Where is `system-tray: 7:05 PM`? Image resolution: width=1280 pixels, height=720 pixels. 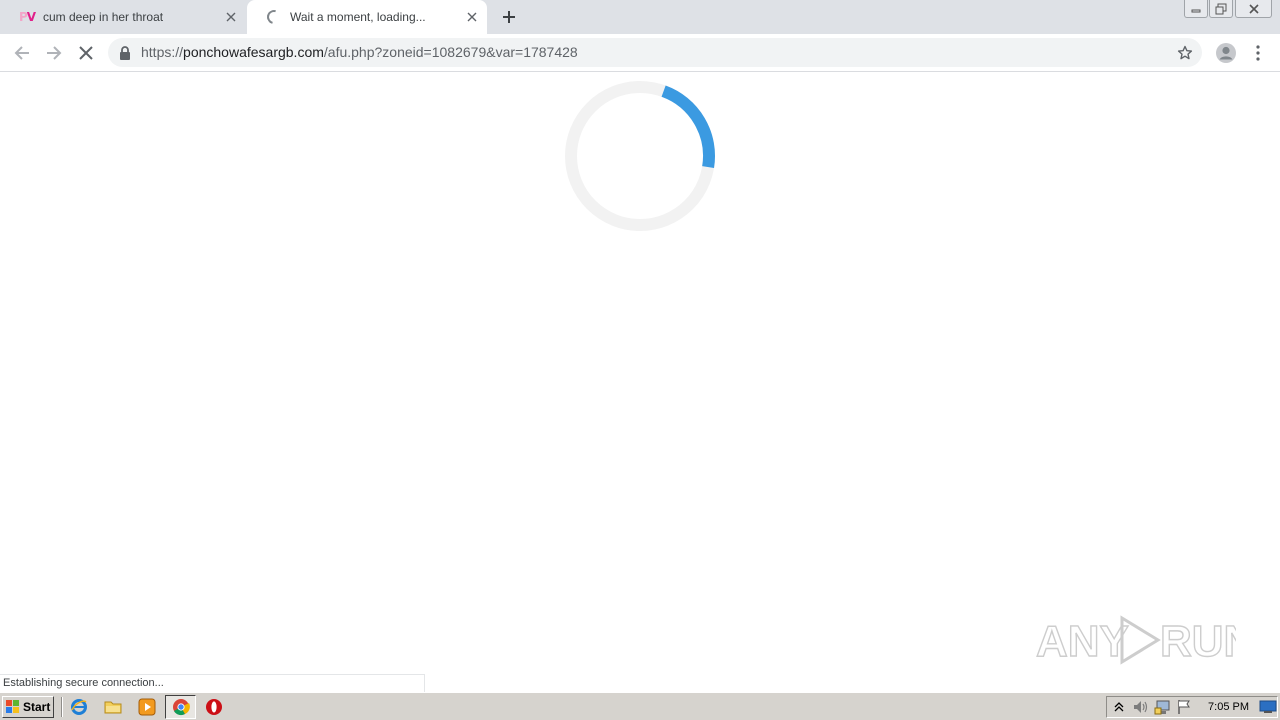
system-tray: 7:05 PM is located at coordinates (1192, 707).